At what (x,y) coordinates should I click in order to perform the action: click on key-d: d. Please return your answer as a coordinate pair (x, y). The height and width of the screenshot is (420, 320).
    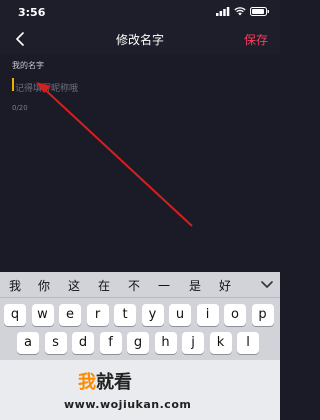
    Looking at the image, I should click on (83, 343).